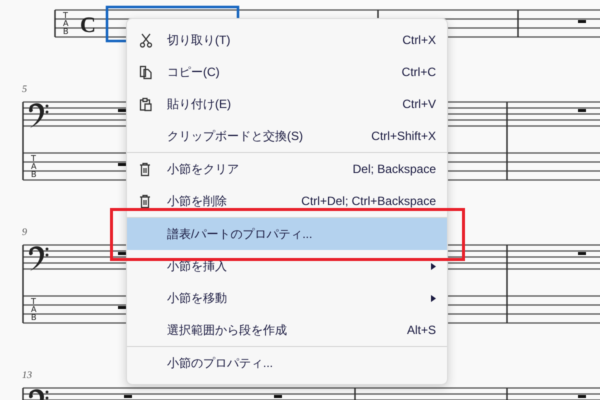 The width and height of the screenshot is (600, 400). I want to click on menu-item: クリップボードと交換(S) Ctrl+Shift+X, so click(287, 136).